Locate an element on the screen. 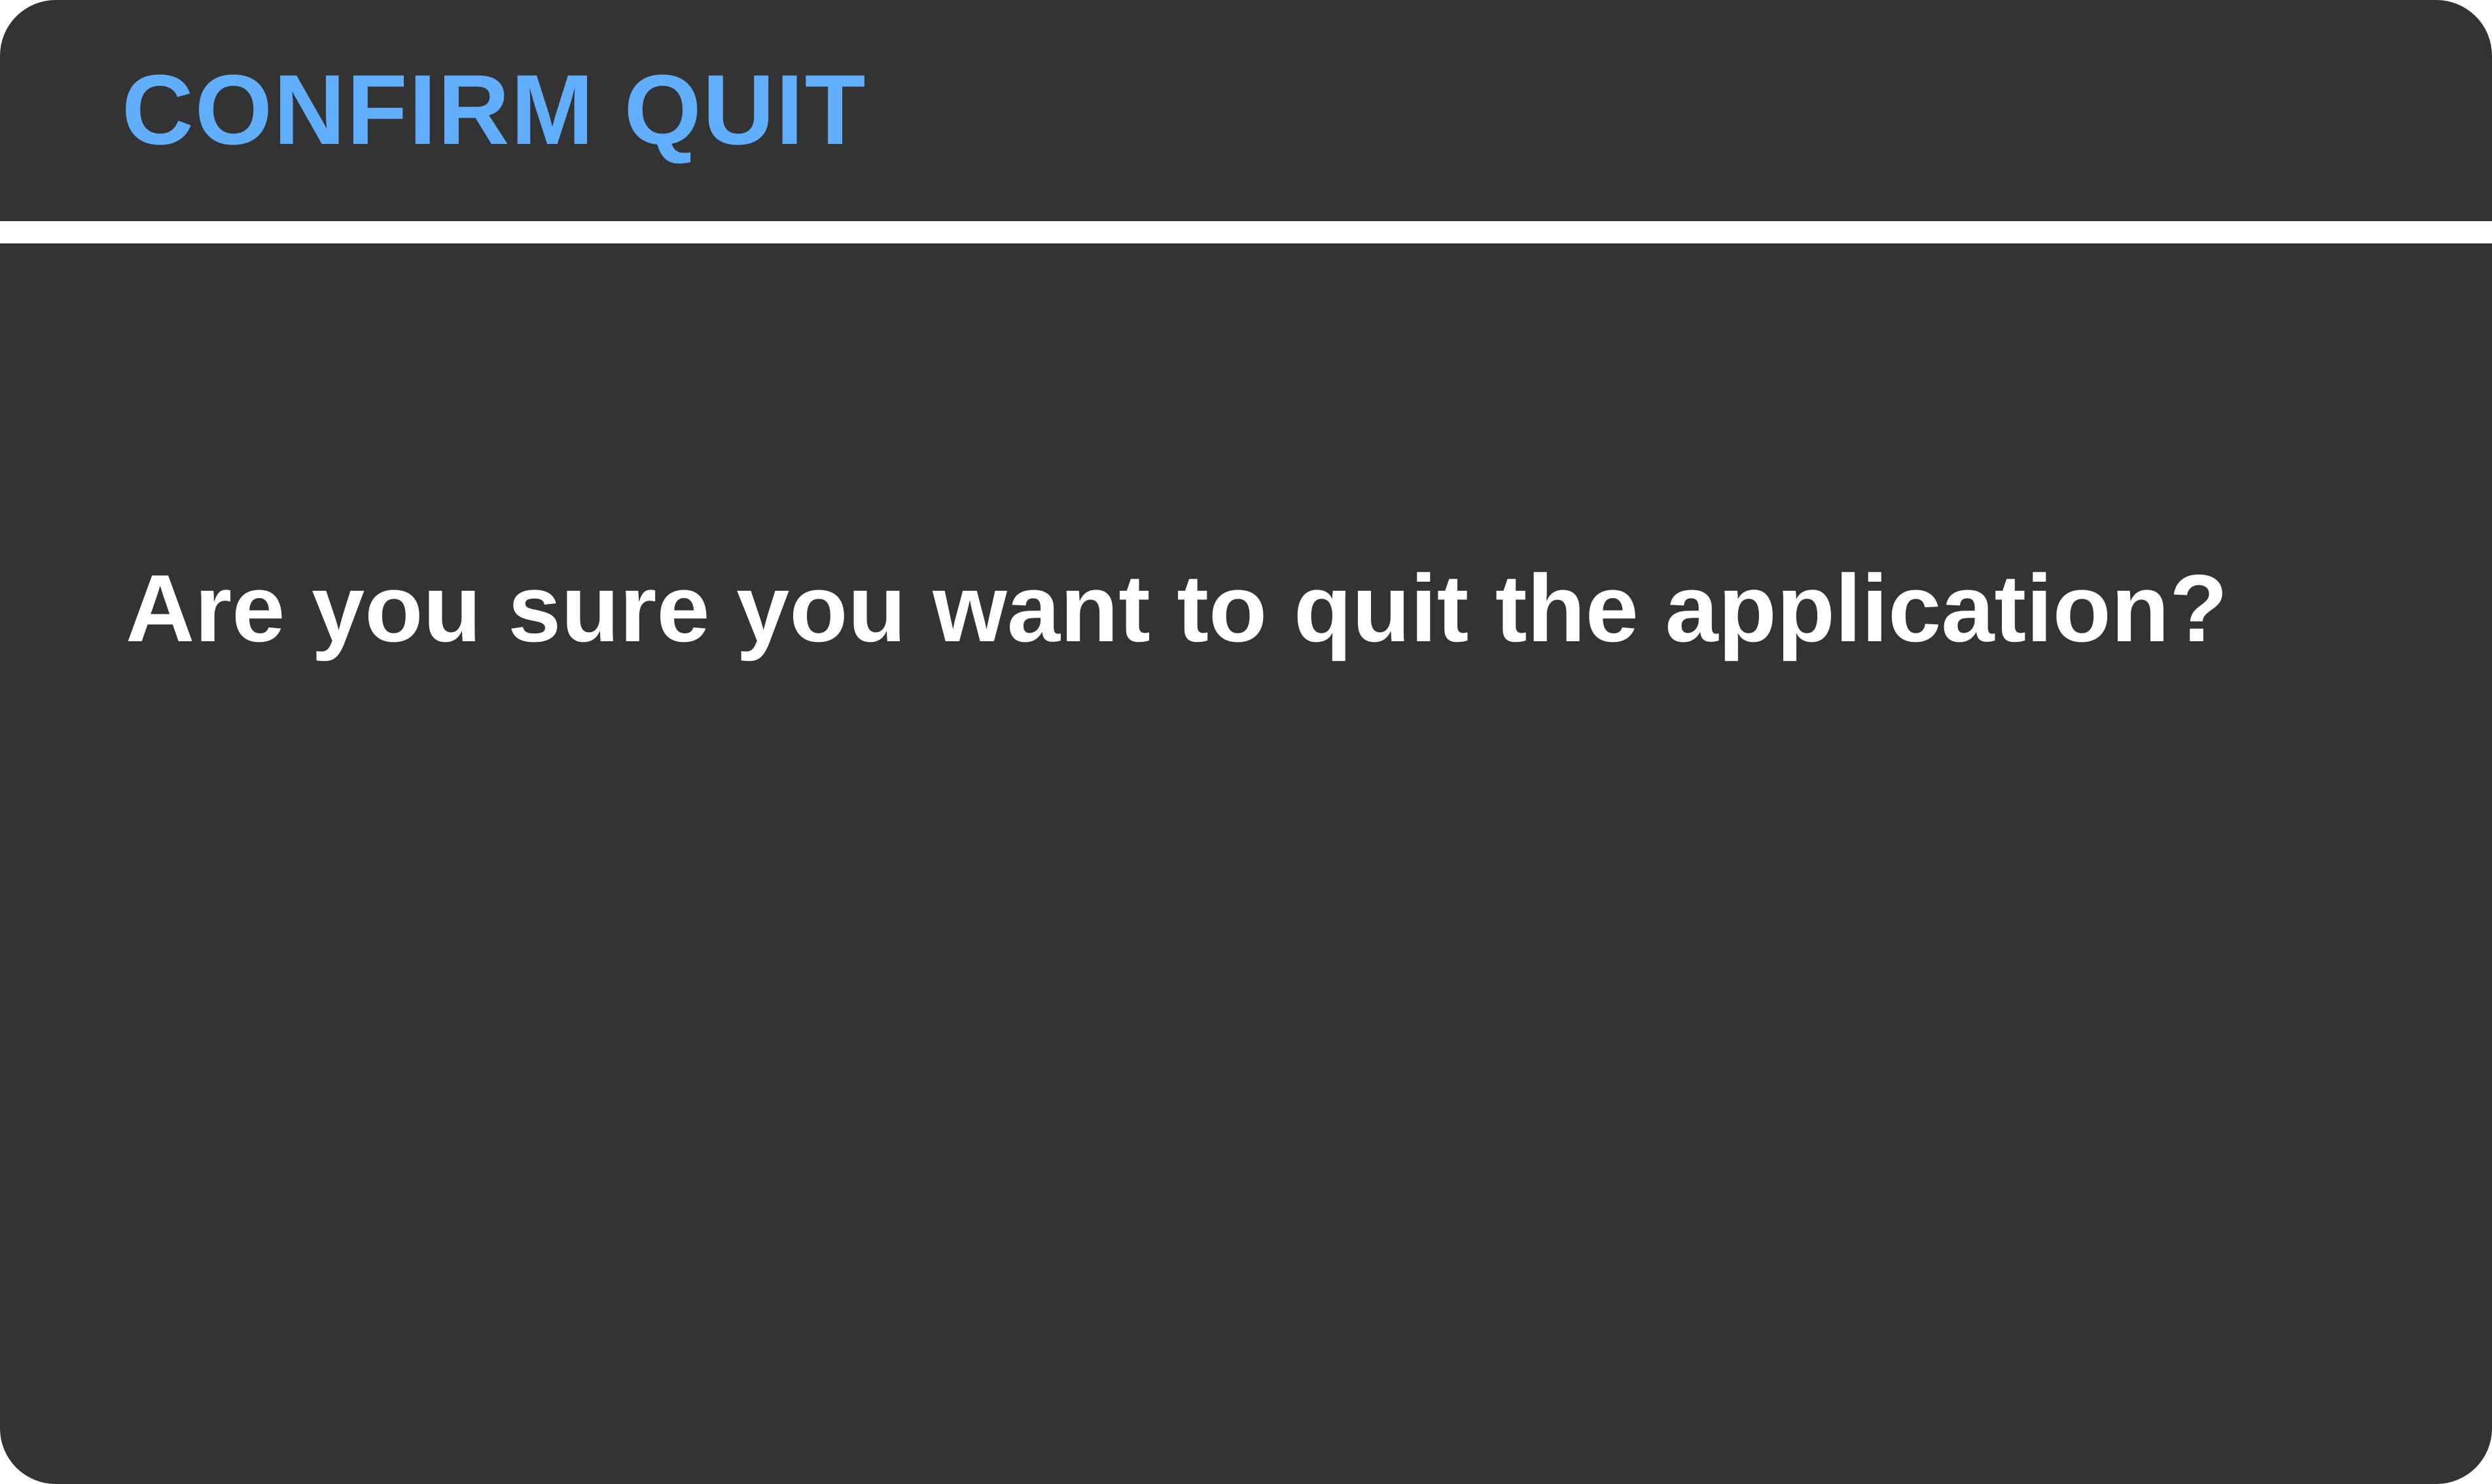  dialog-header: CONFIRM QUIT is located at coordinates (1246, 111).